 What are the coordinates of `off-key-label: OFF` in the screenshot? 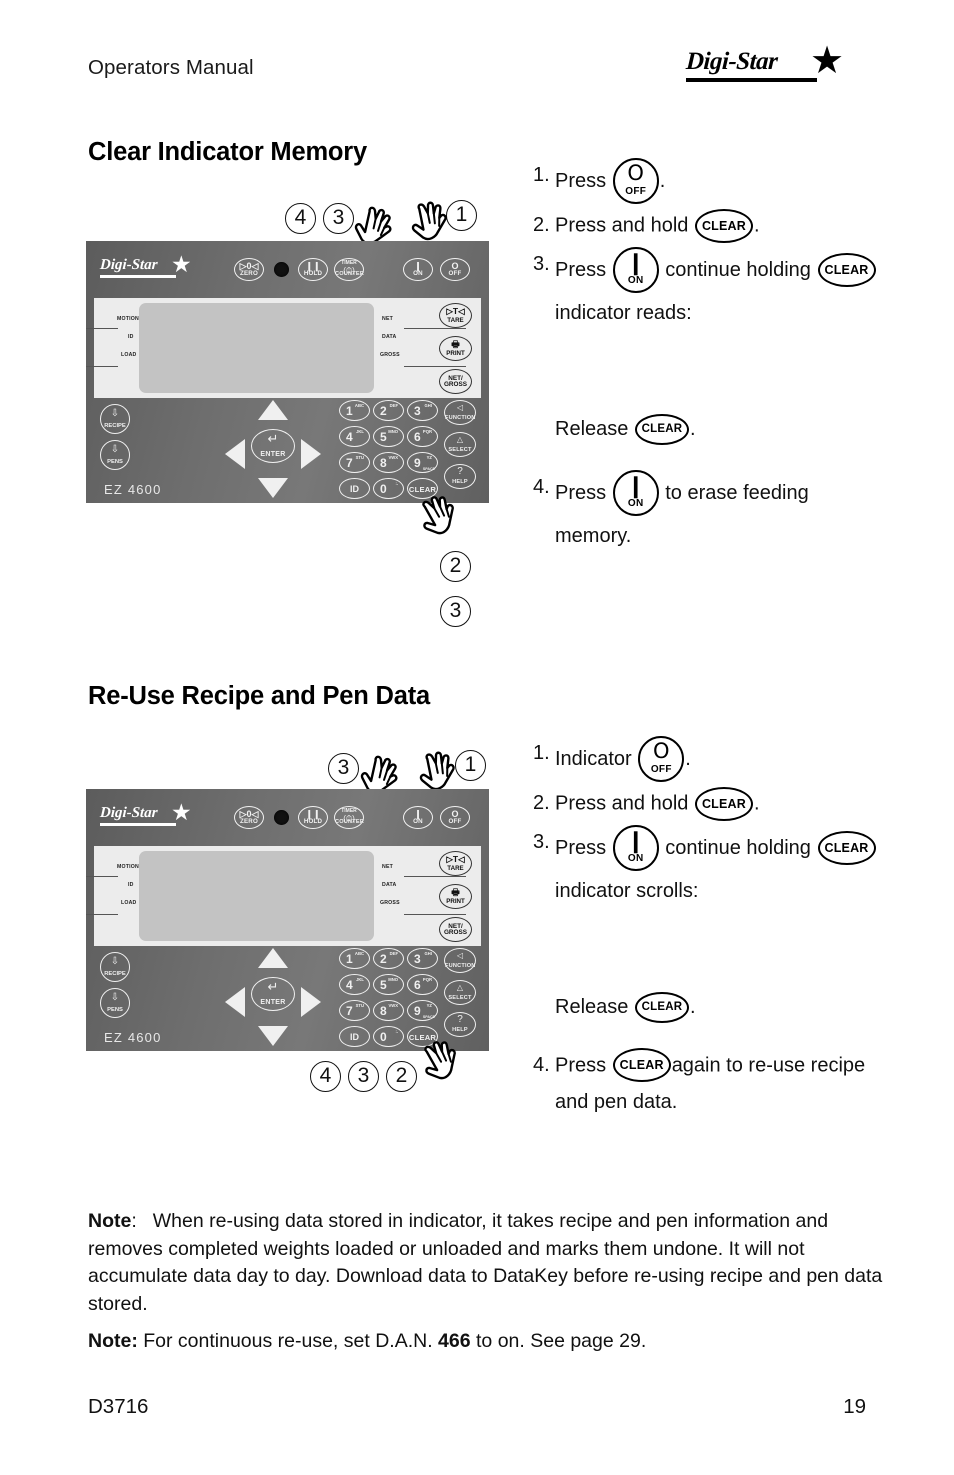 It's located at (661, 769).